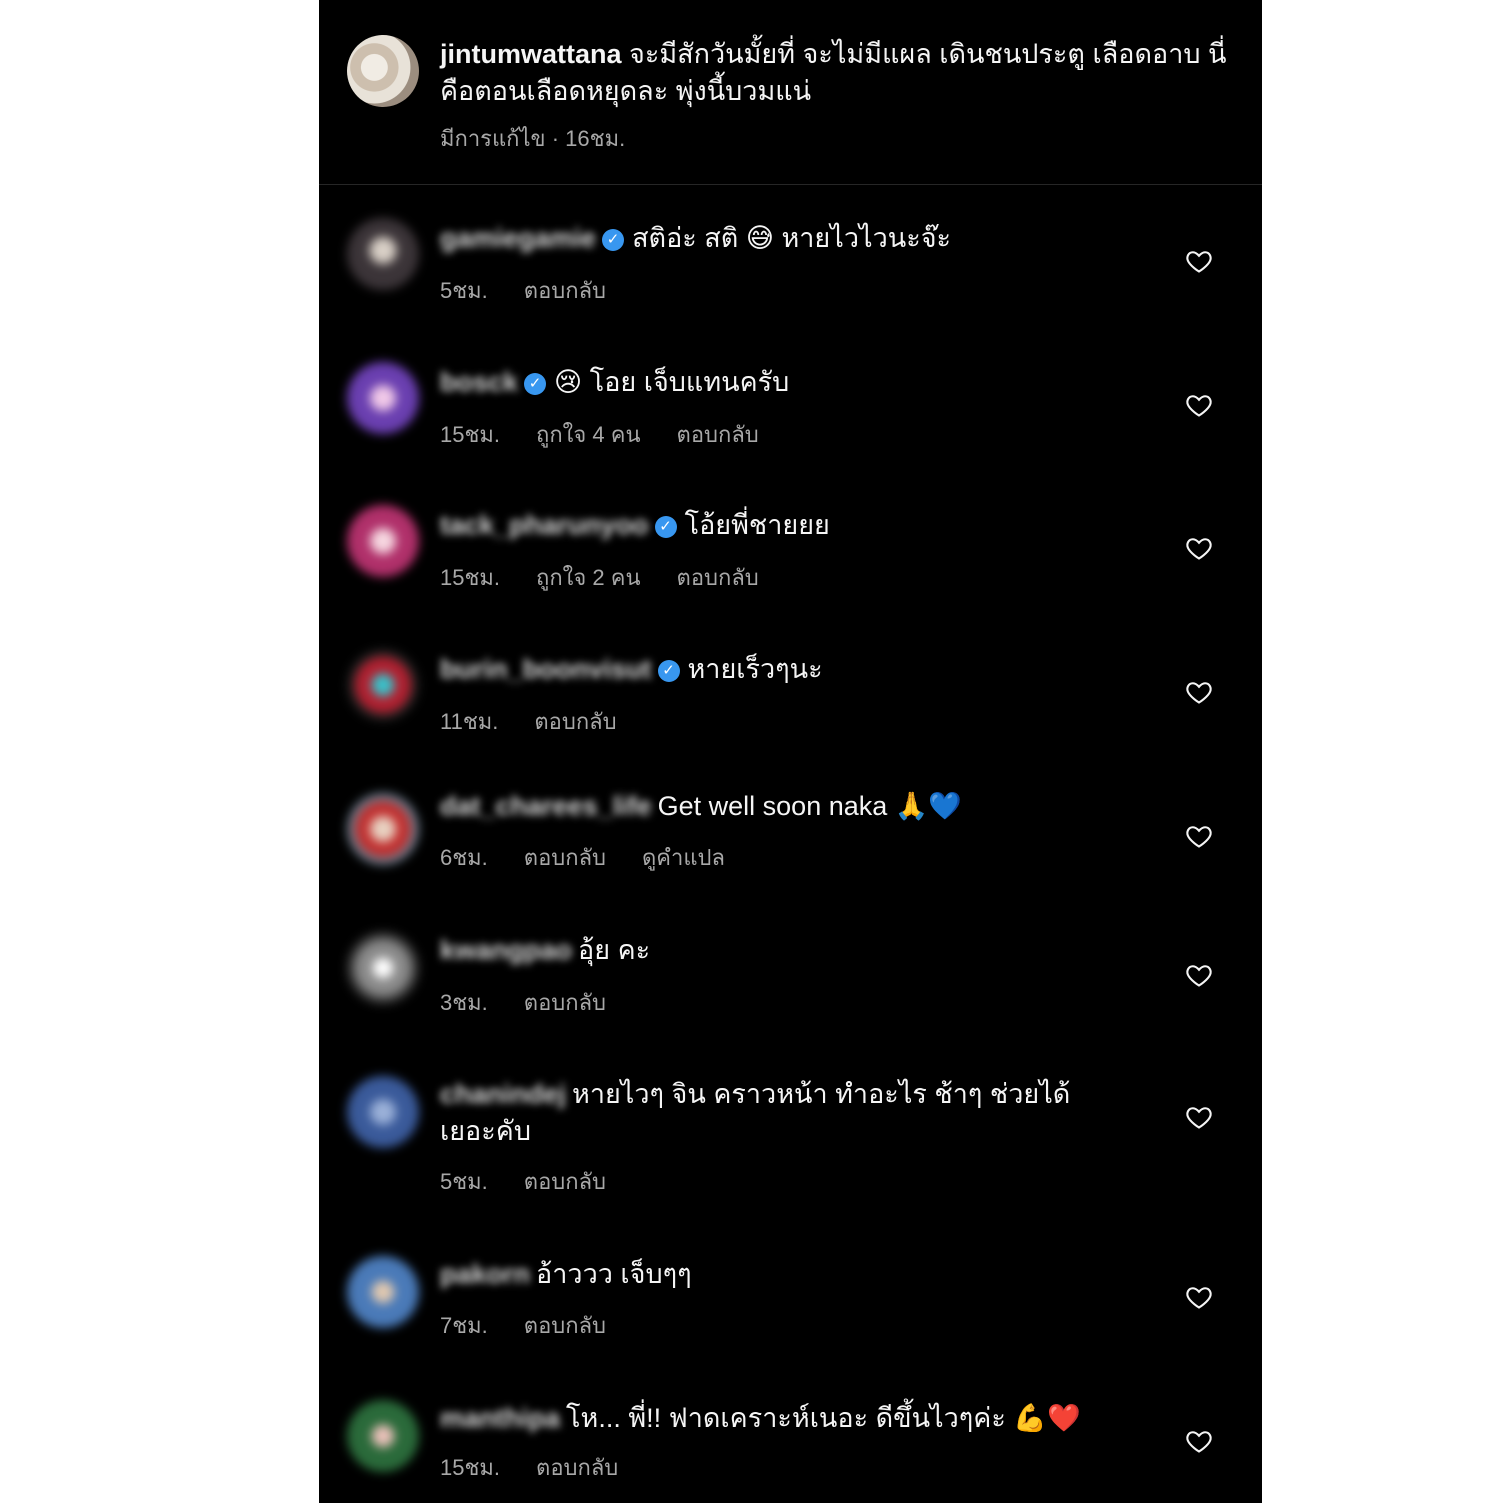 This screenshot has height=1503, width=1500. I want to click on caption-meta: มีการแก้ไข · 16ชม., so click(533, 138).